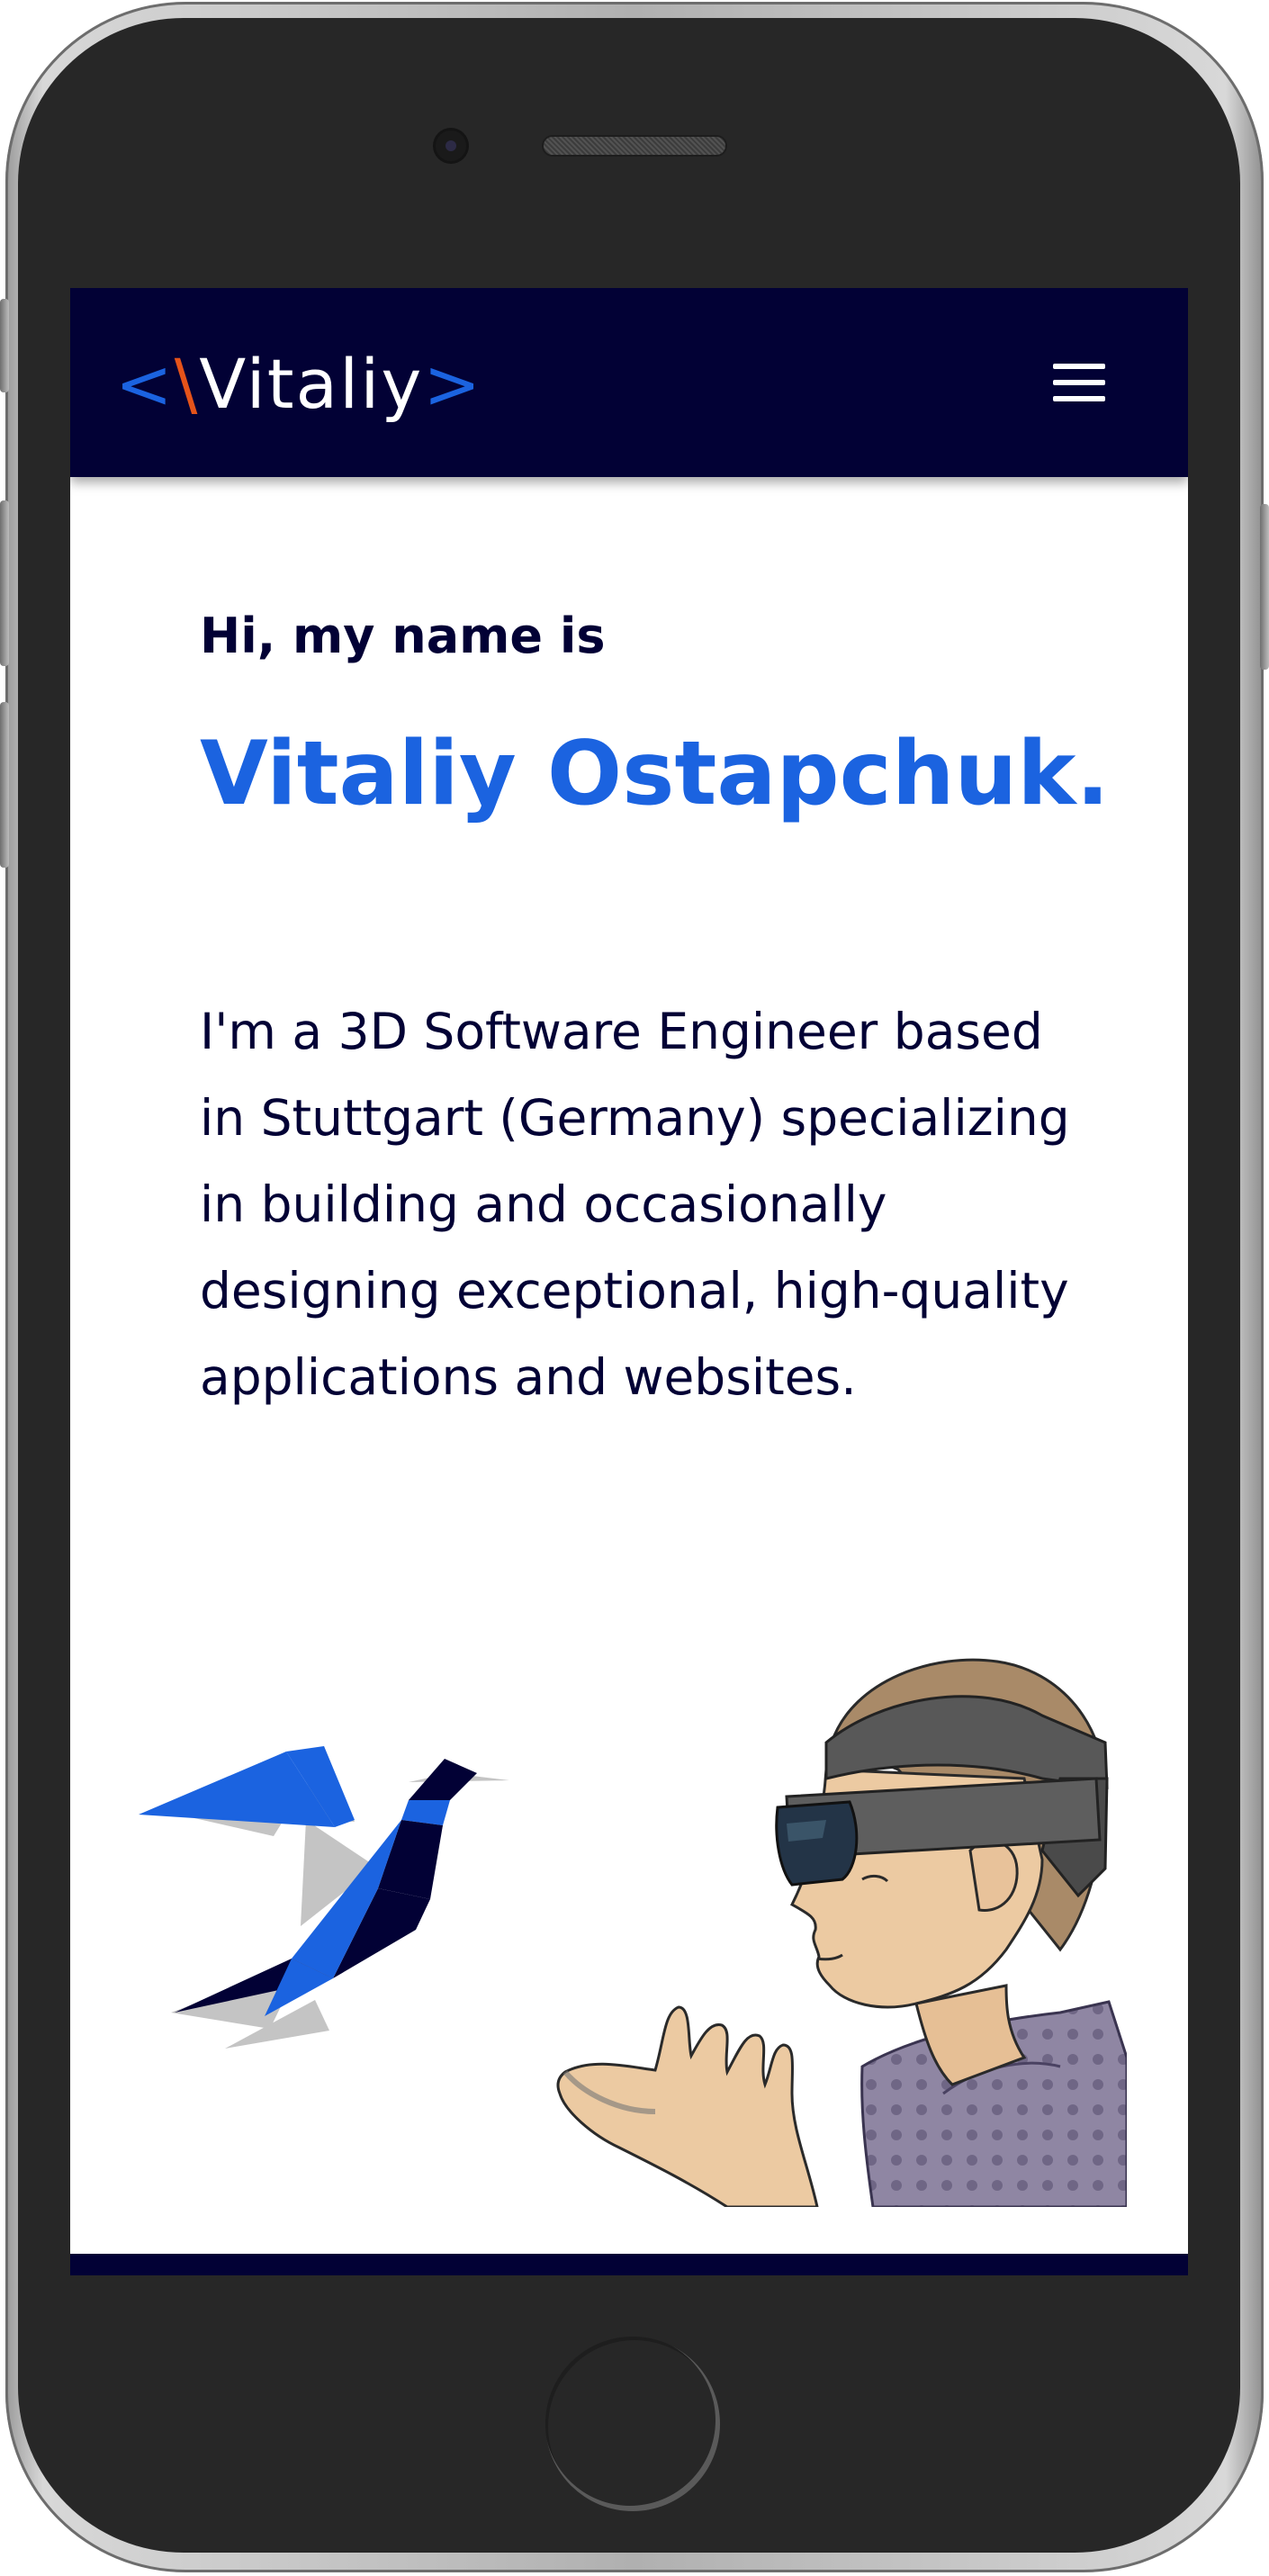  I want to click on hamburger-menu-icon, so click(1079, 382).